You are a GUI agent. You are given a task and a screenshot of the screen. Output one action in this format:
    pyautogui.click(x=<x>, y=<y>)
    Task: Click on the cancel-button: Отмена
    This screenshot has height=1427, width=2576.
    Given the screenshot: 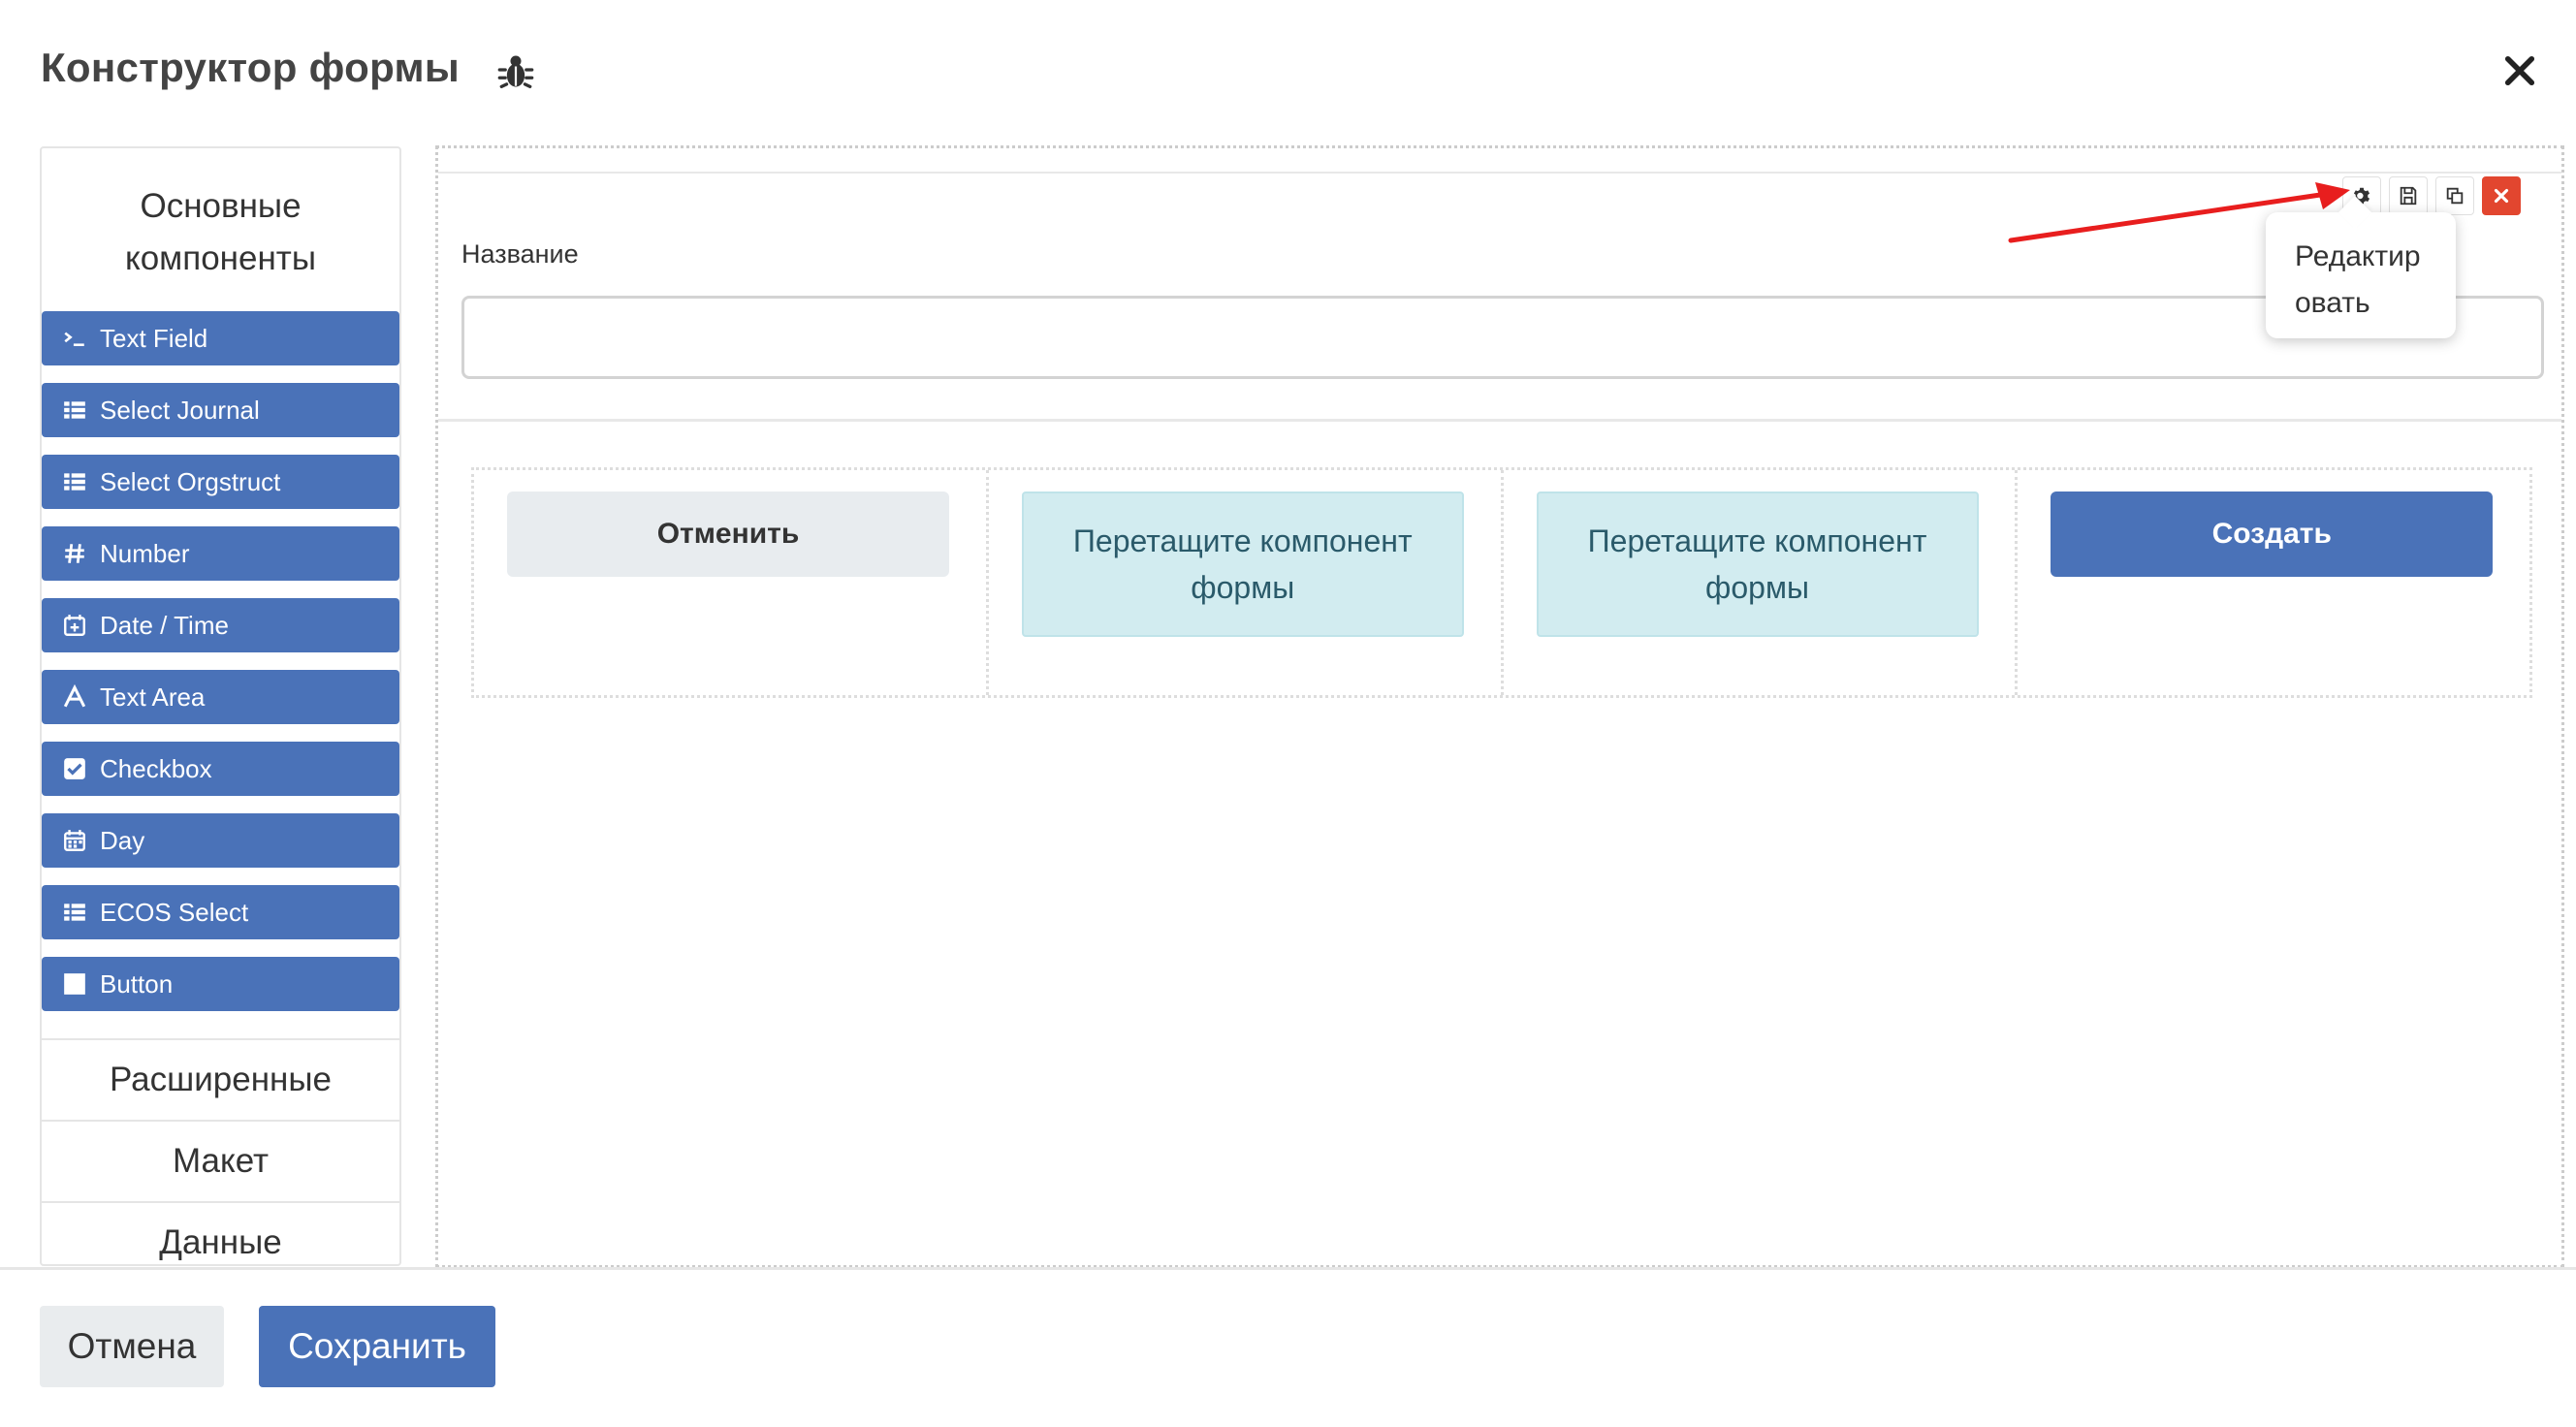 What is the action you would take?
    pyautogui.click(x=132, y=1346)
    